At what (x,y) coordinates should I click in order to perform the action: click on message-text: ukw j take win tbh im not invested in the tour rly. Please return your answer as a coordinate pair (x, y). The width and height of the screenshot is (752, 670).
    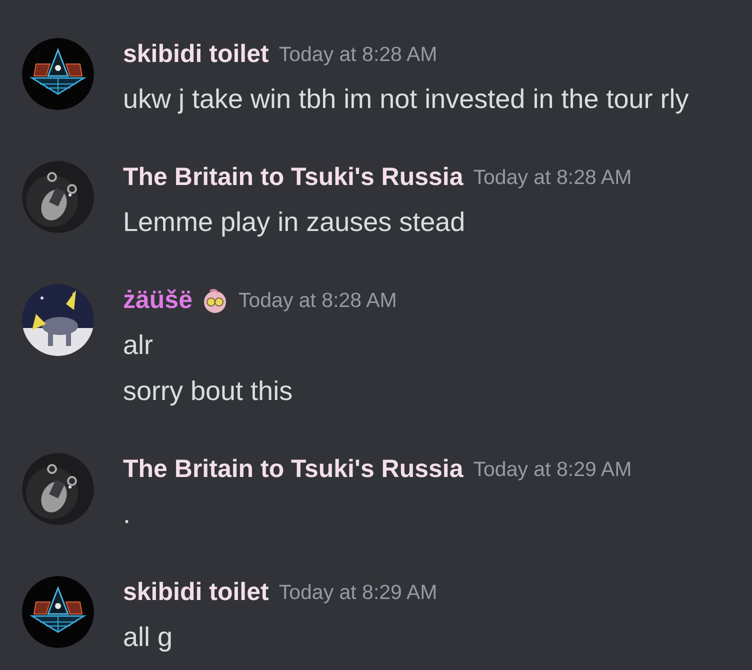
    Looking at the image, I should click on (406, 99).